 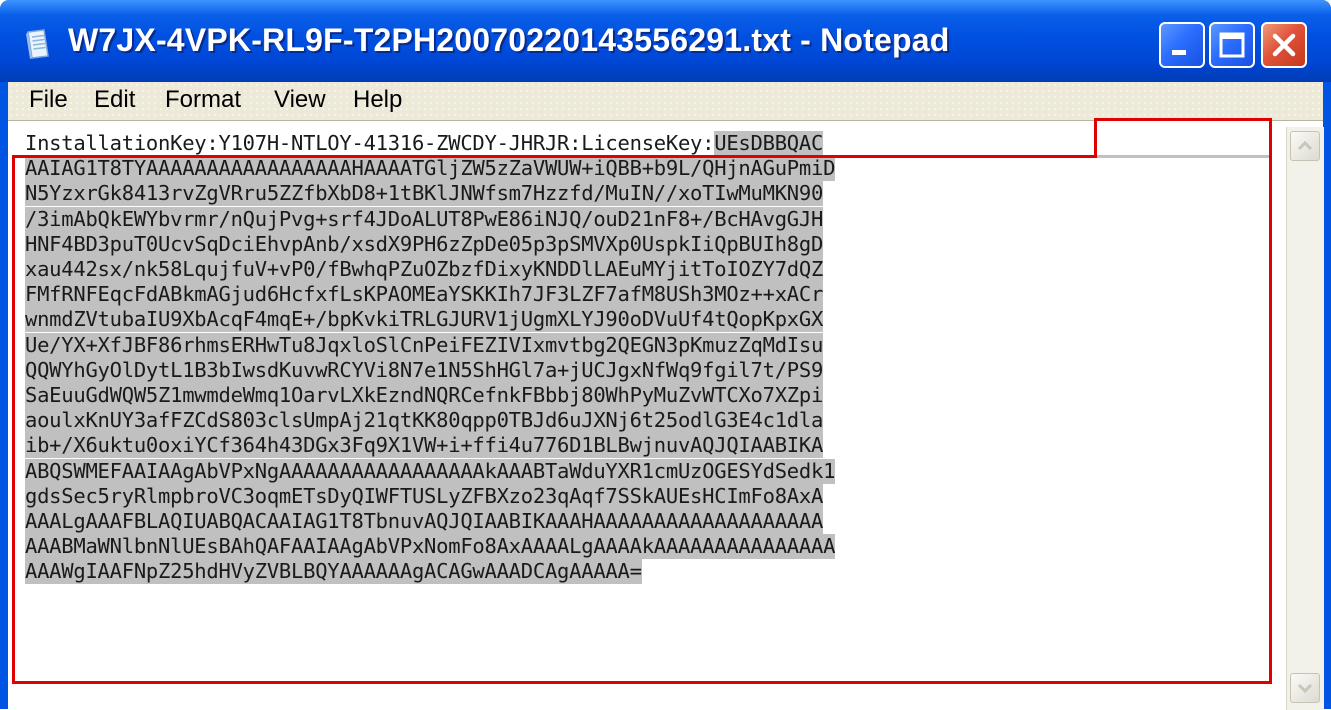 I want to click on maximize-button, so click(x=1232, y=45).